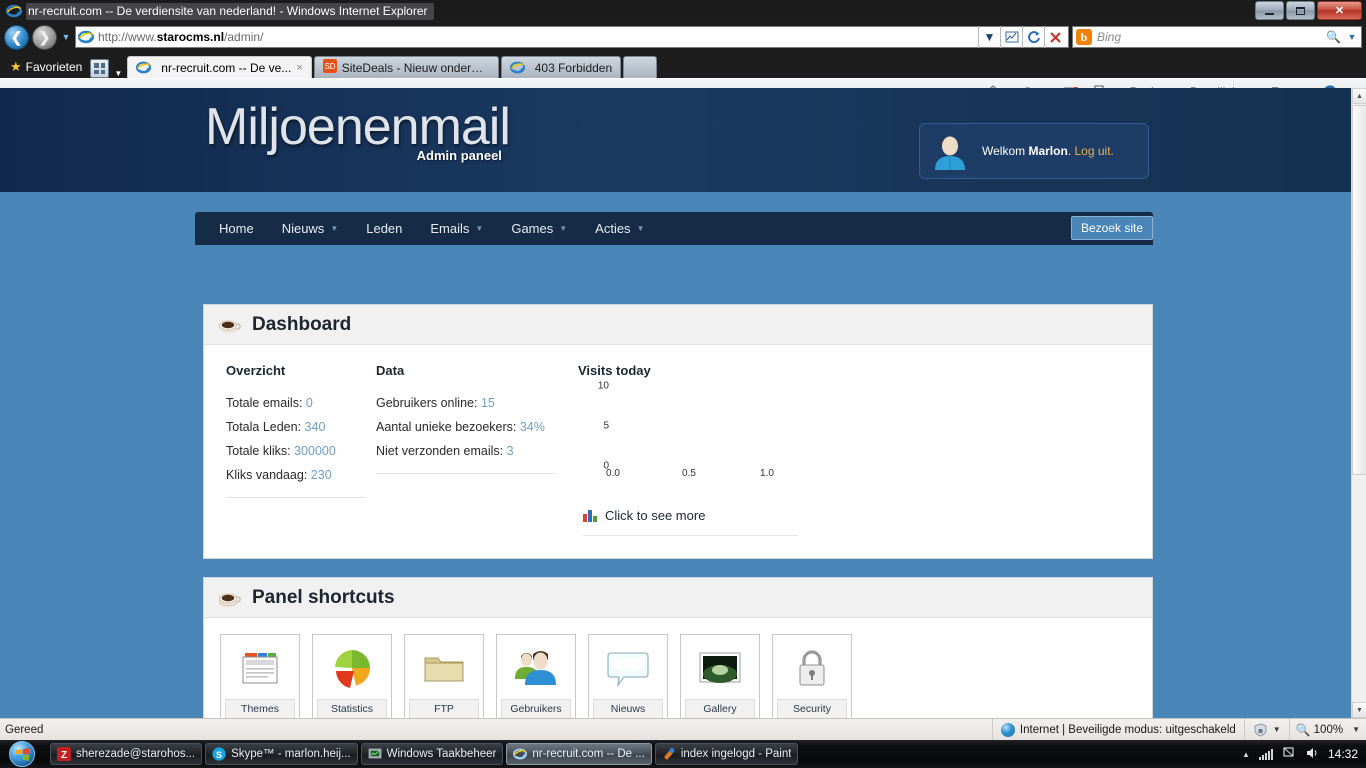 The width and height of the screenshot is (1366, 768). What do you see at coordinates (613, 228) in the screenshot?
I see `nav-label: Acties` at bounding box center [613, 228].